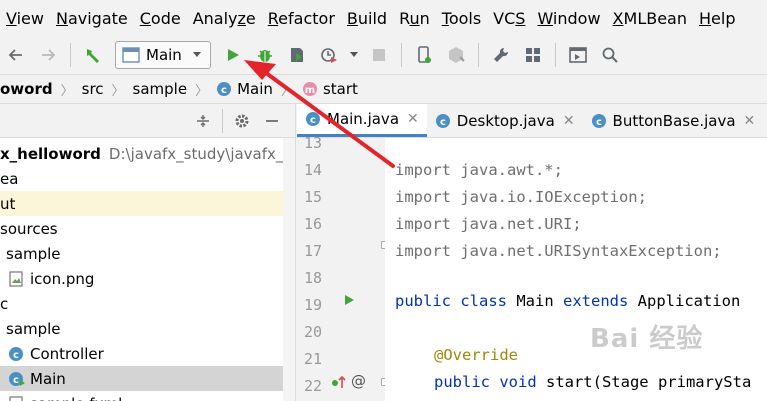 The width and height of the screenshot is (767, 401). Describe the element at coordinates (147, 203) in the screenshot. I see `tree-item: ut` at that location.